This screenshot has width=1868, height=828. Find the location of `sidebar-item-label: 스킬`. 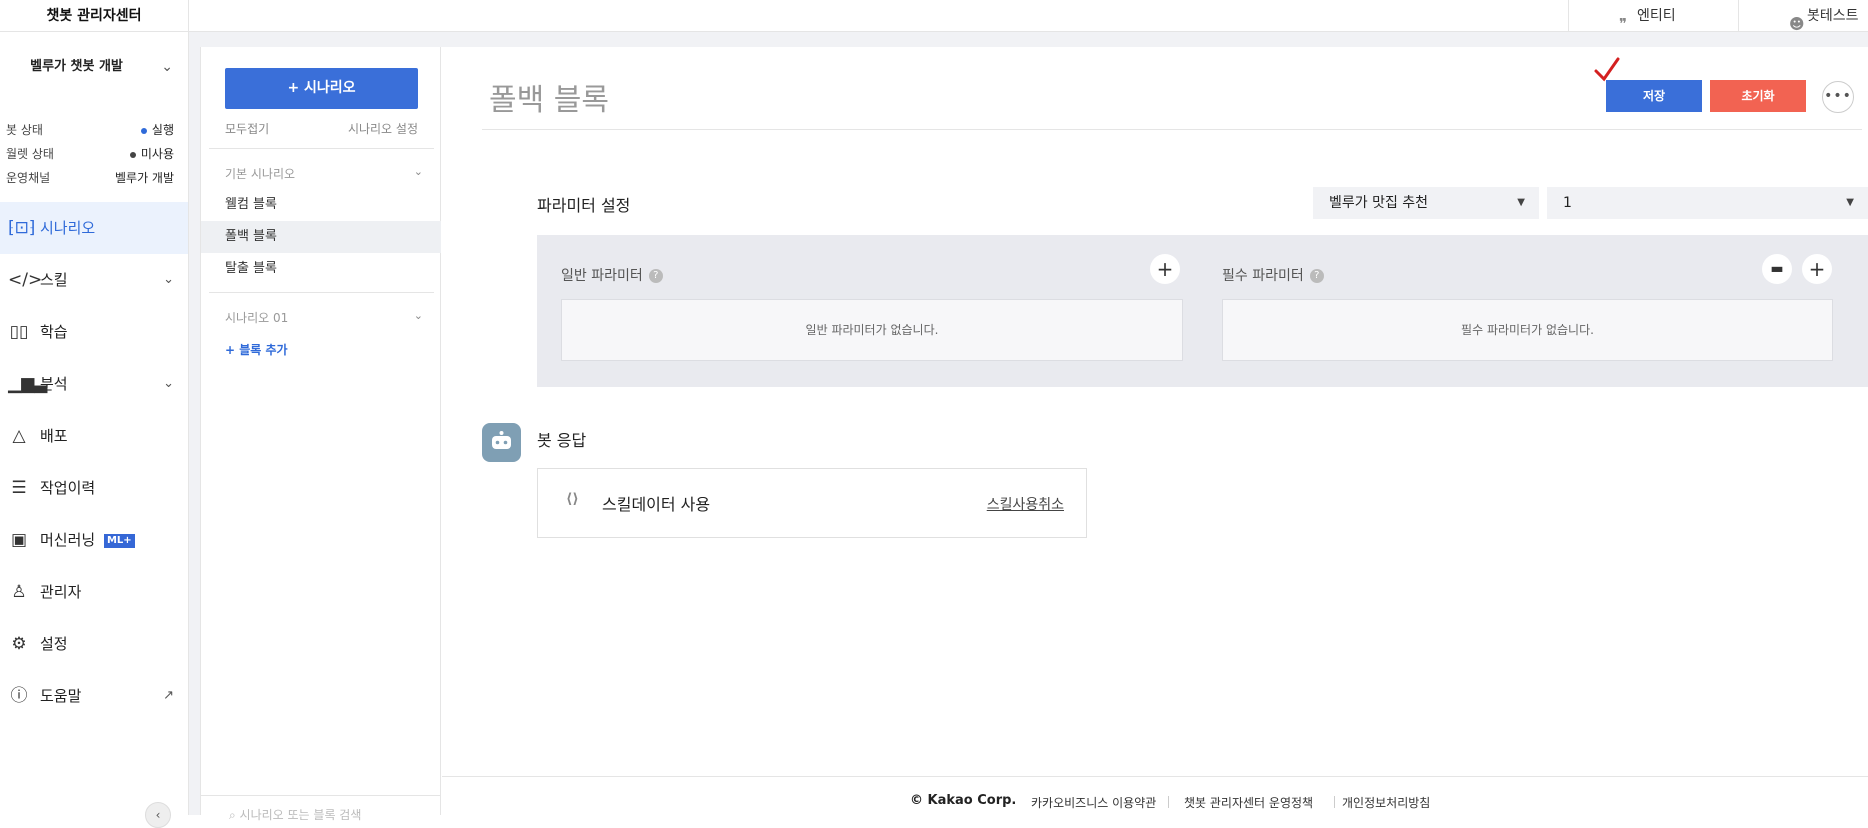

sidebar-item-label: 스킬 is located at coordinates (54, 280).